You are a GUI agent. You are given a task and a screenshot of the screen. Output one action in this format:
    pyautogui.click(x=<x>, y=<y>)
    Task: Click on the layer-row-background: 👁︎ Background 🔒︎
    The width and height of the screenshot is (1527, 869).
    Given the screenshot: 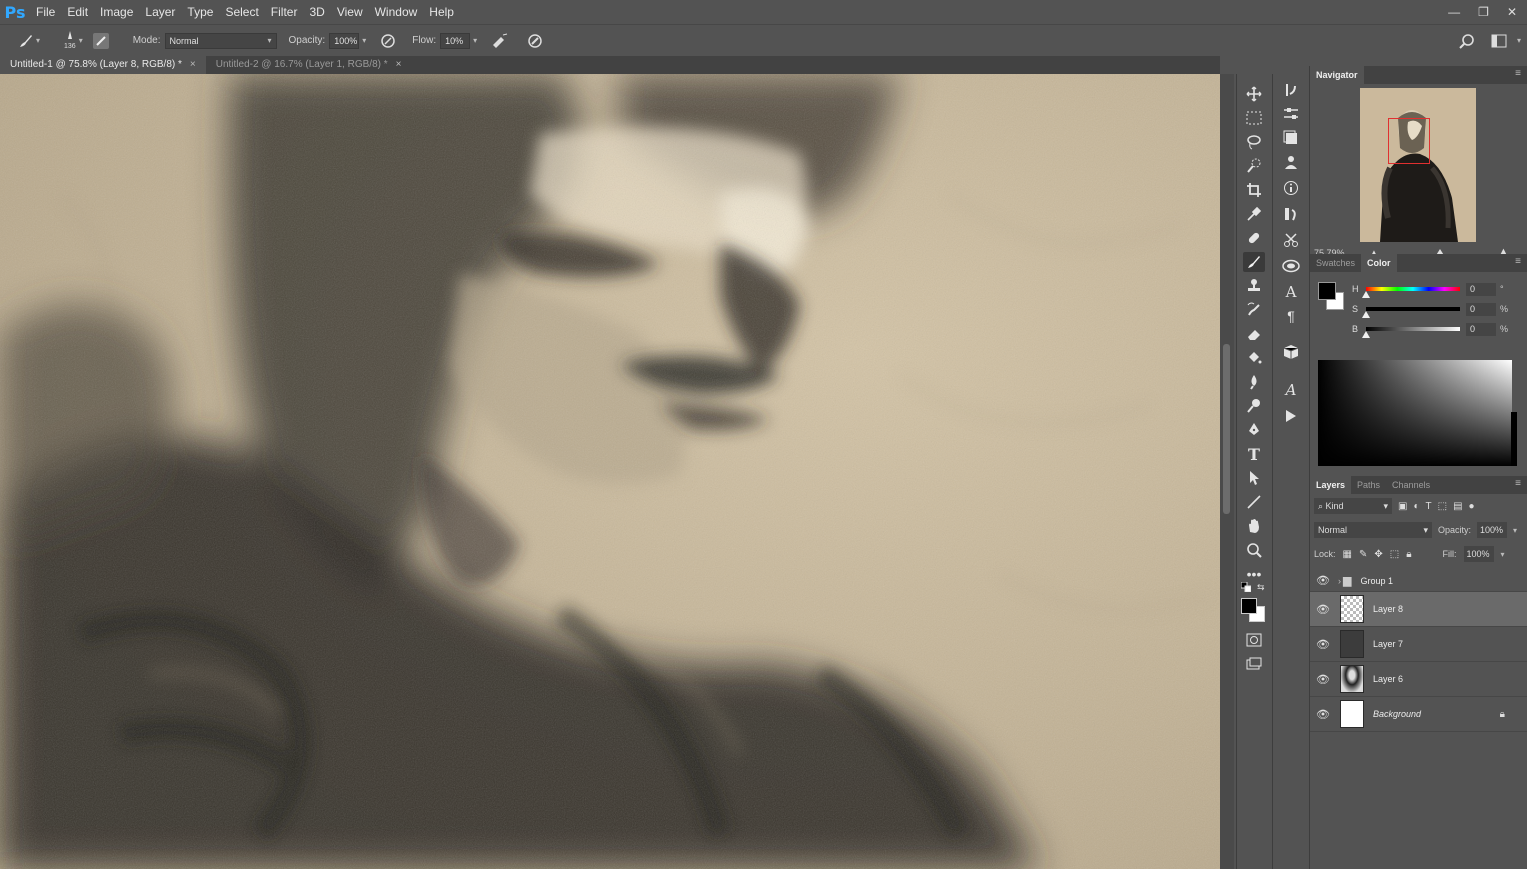 What is the action you would take?
    pyautogui.click(x=1418, y=714)
    